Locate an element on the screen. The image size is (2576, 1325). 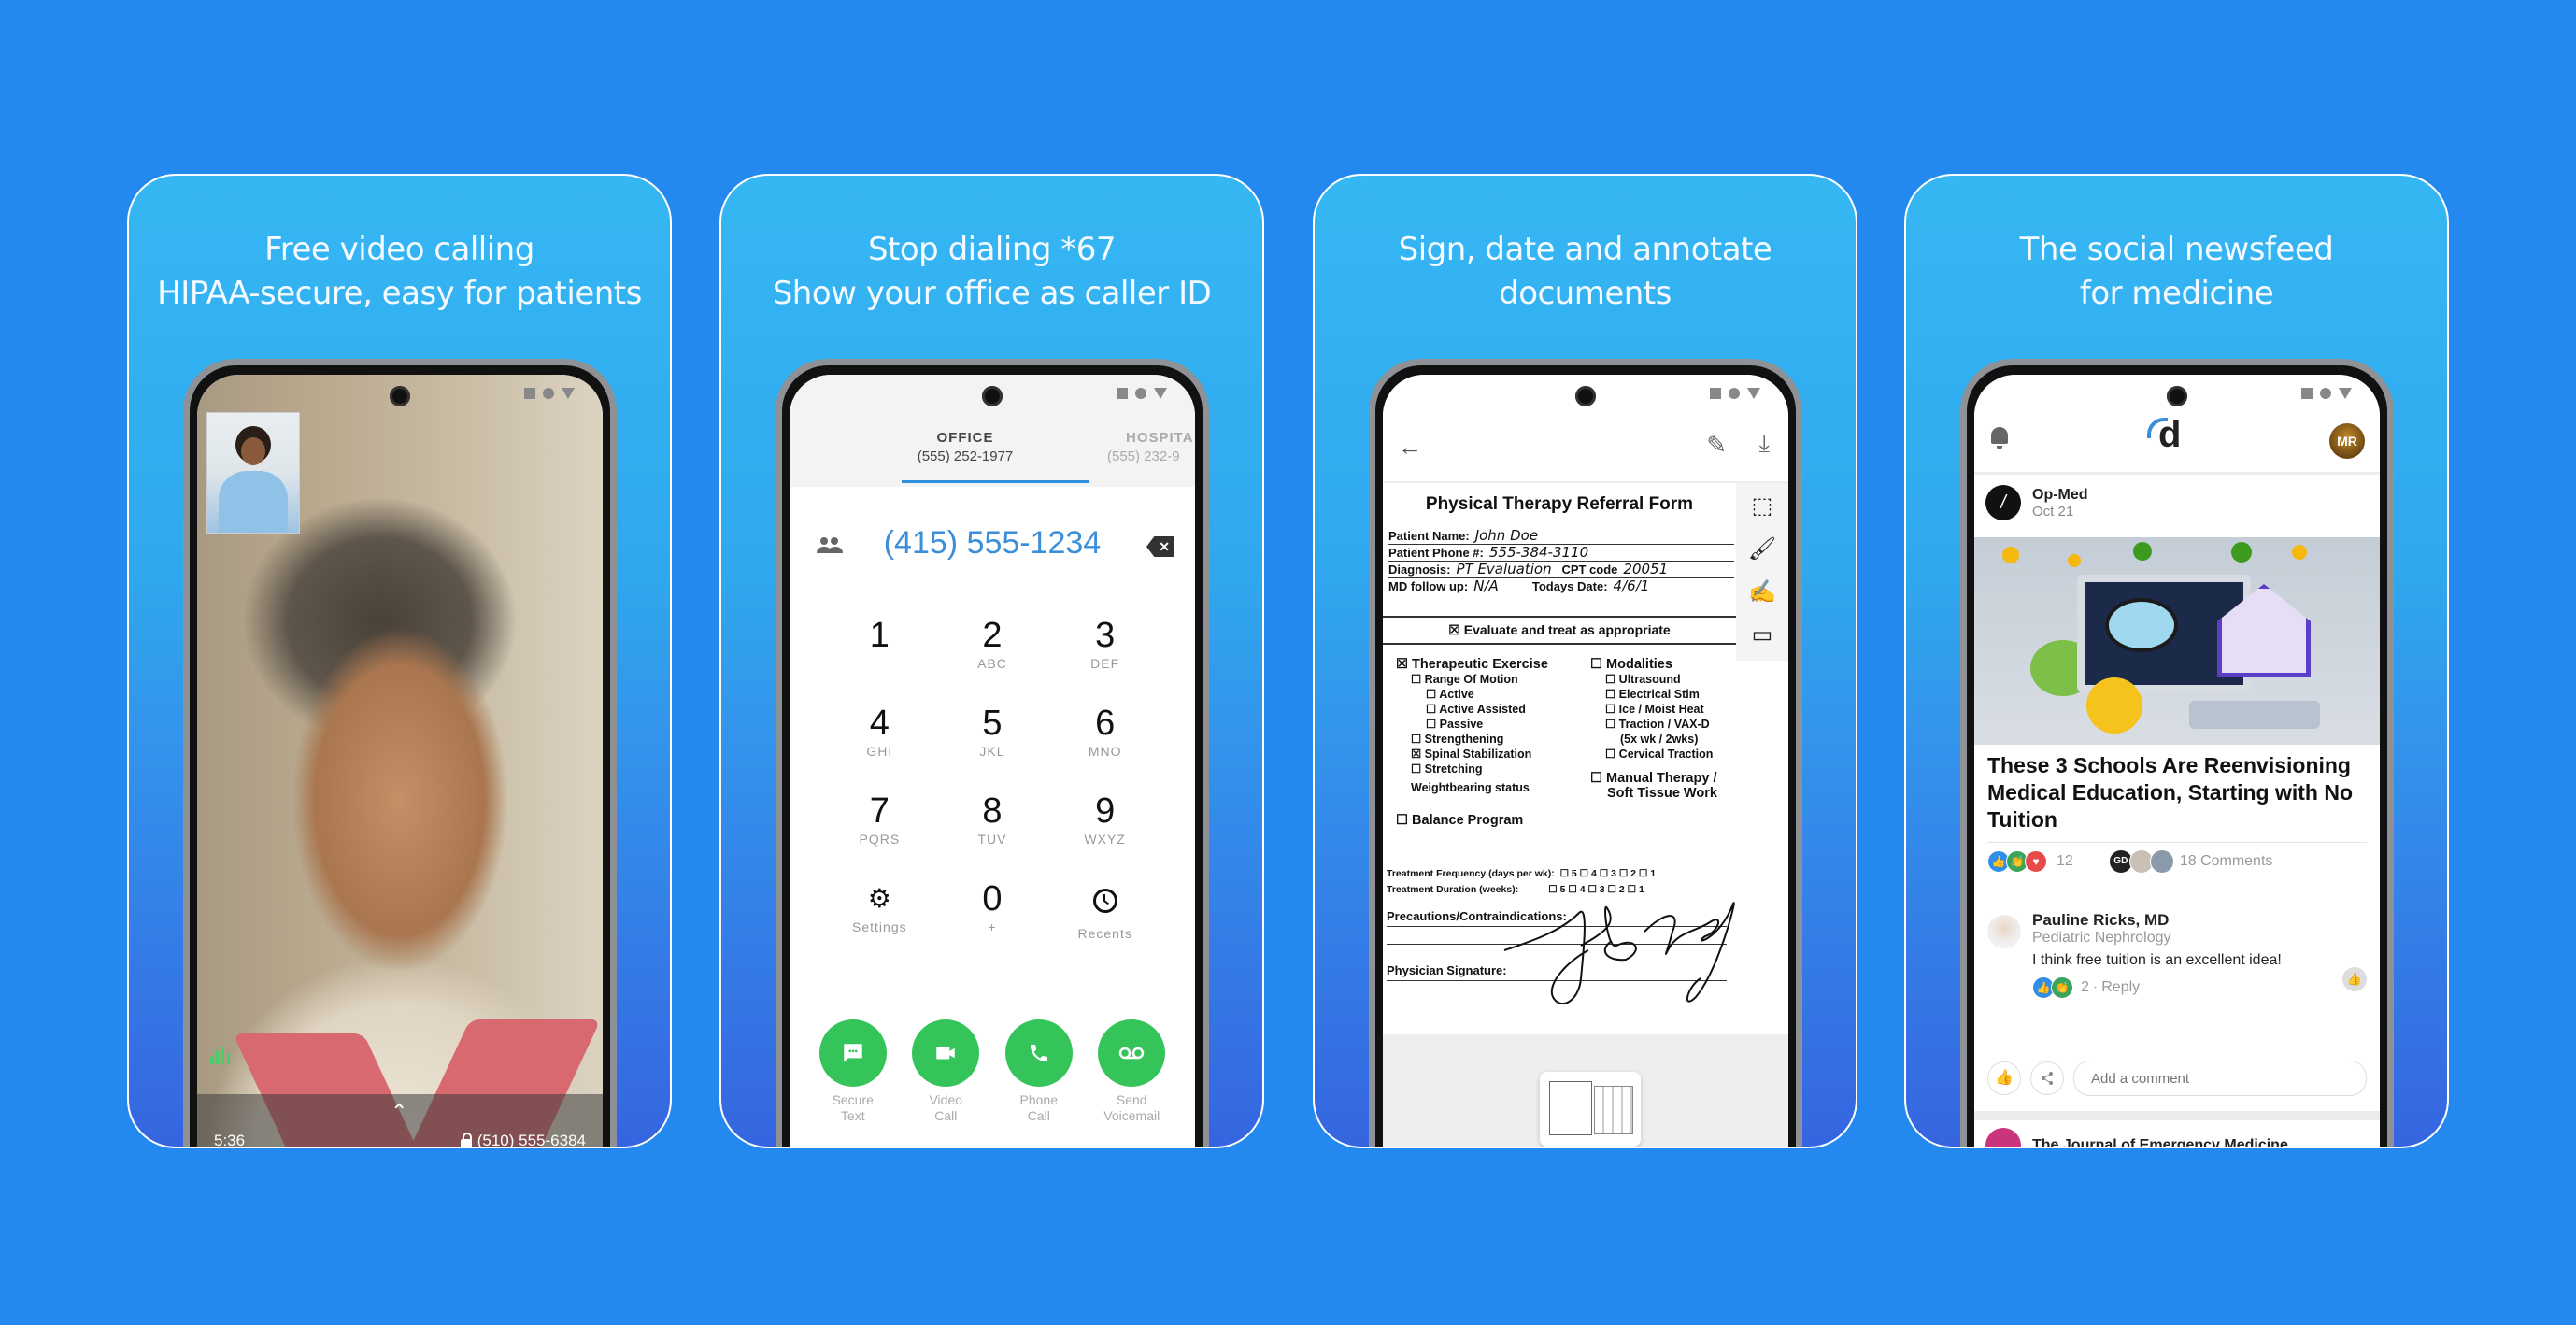
post-action-bar: 👍 is located at coordinates (2177, 1078).